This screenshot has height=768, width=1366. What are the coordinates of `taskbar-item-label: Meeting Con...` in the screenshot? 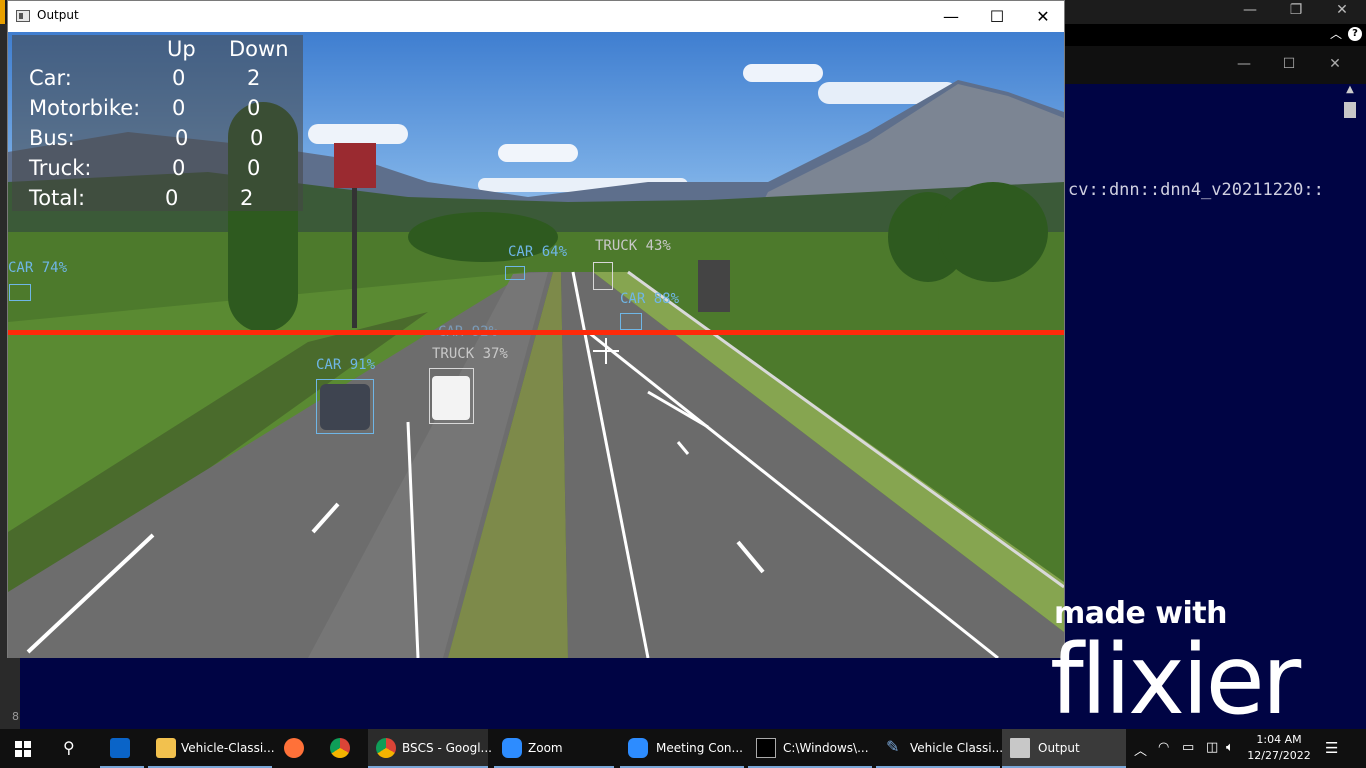 It's located at (699, 748).